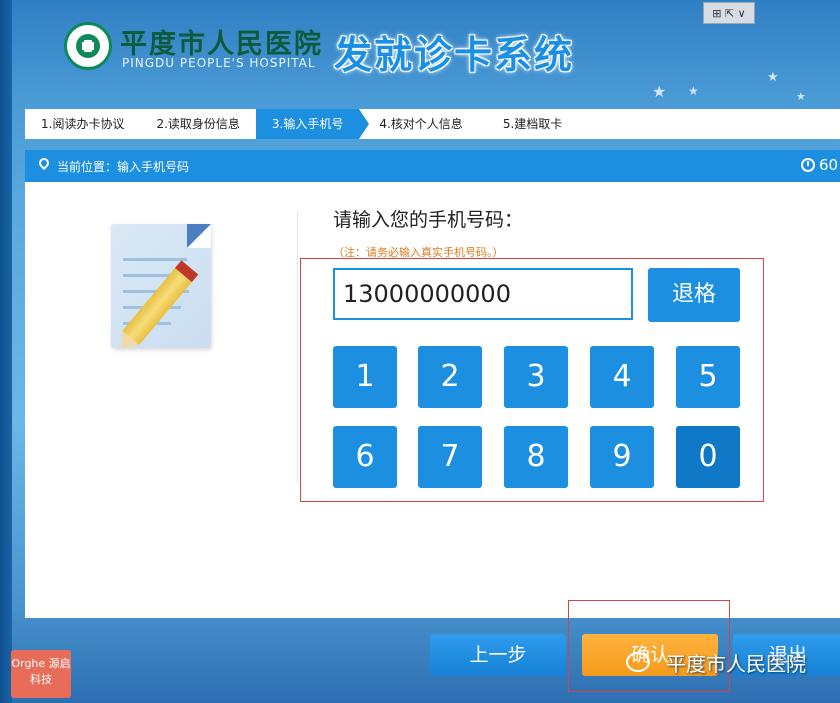  What do you see at coordinates (6, 351) in the screenshot?
I see `left-strip` at bounding box center [6, 351].